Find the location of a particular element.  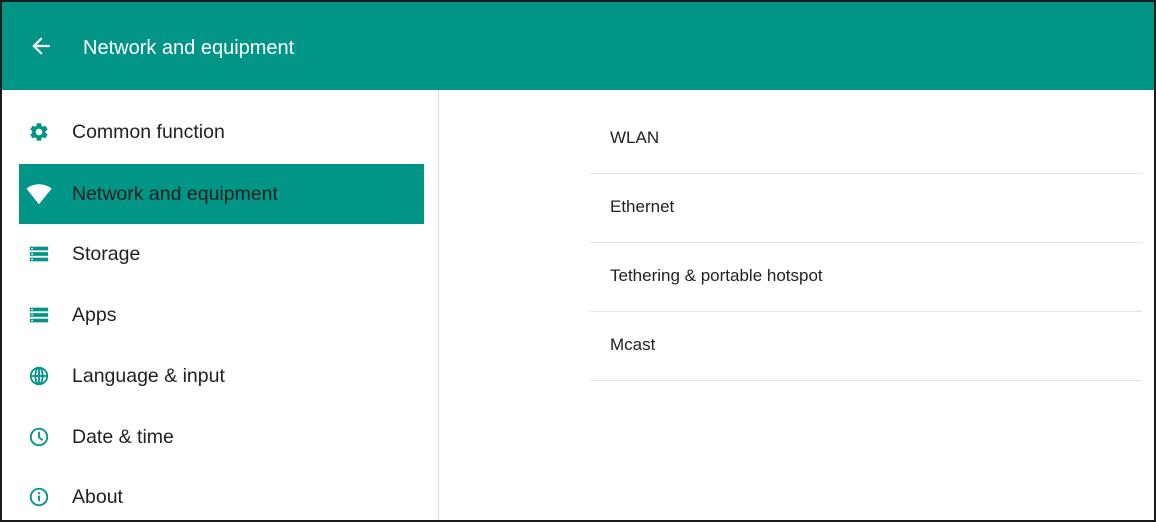

wifi-icon is located at coordinates (39, 194).